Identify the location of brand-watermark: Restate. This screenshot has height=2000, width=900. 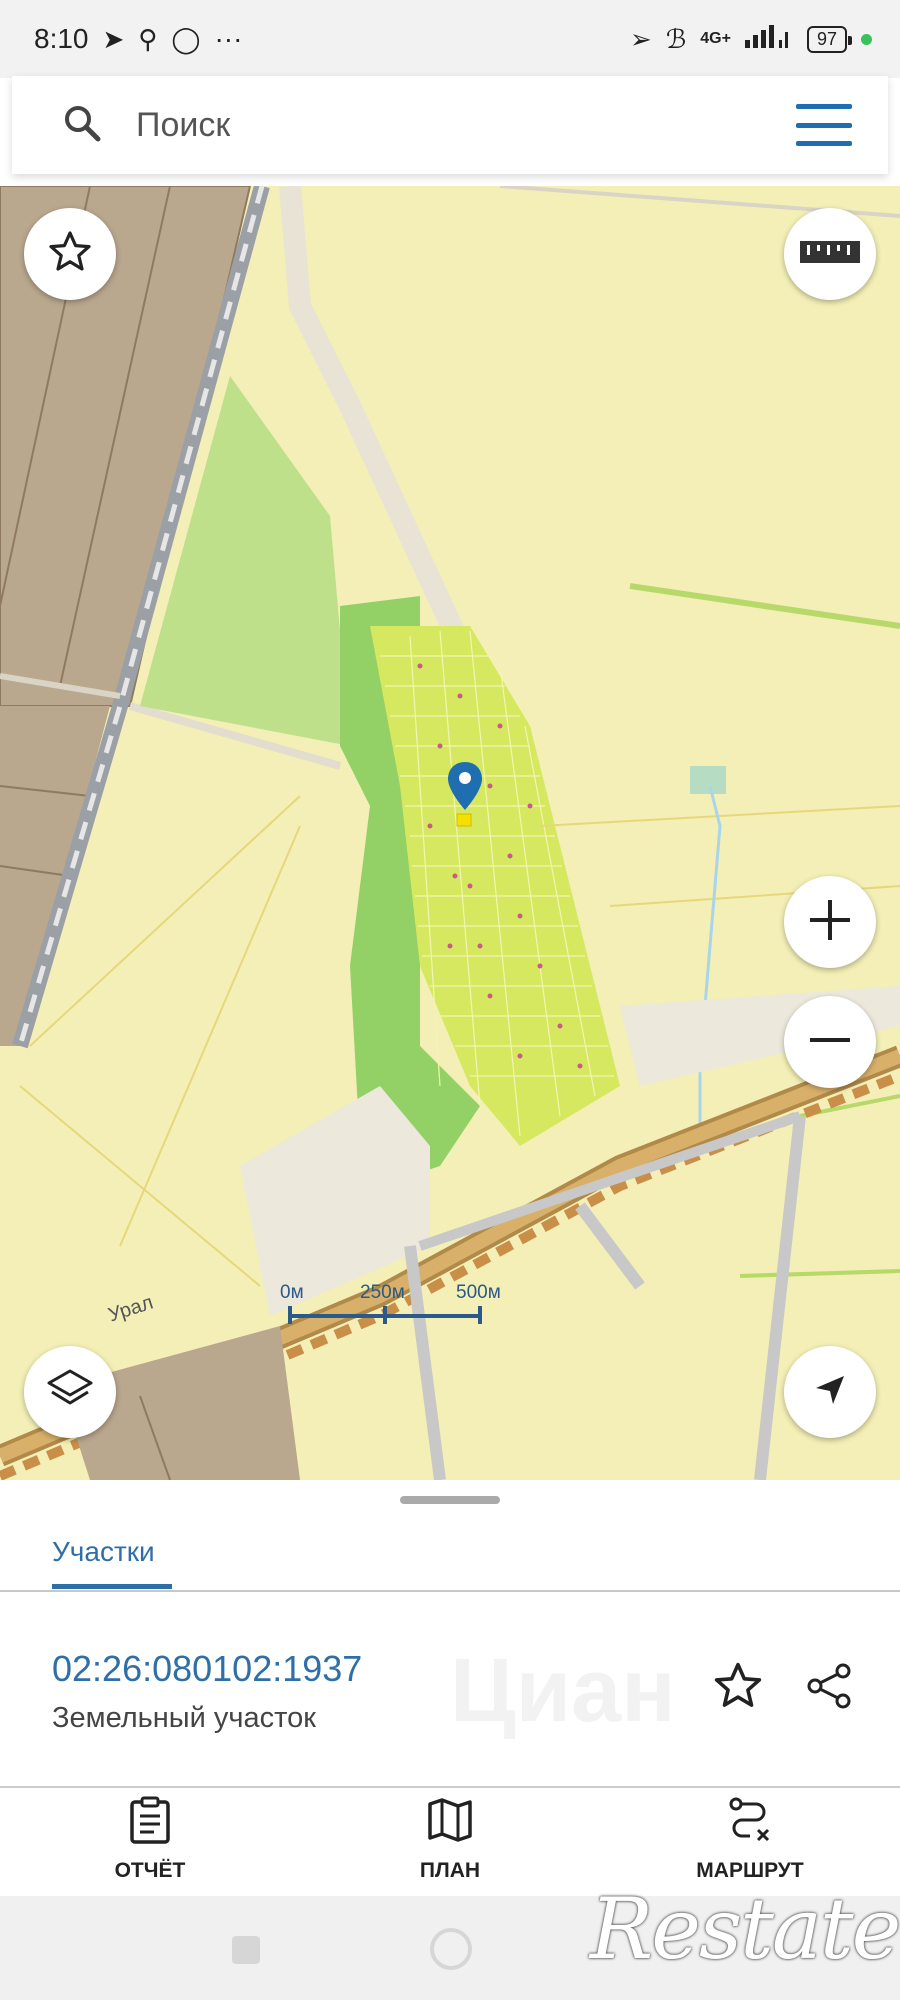
(745, 1929).